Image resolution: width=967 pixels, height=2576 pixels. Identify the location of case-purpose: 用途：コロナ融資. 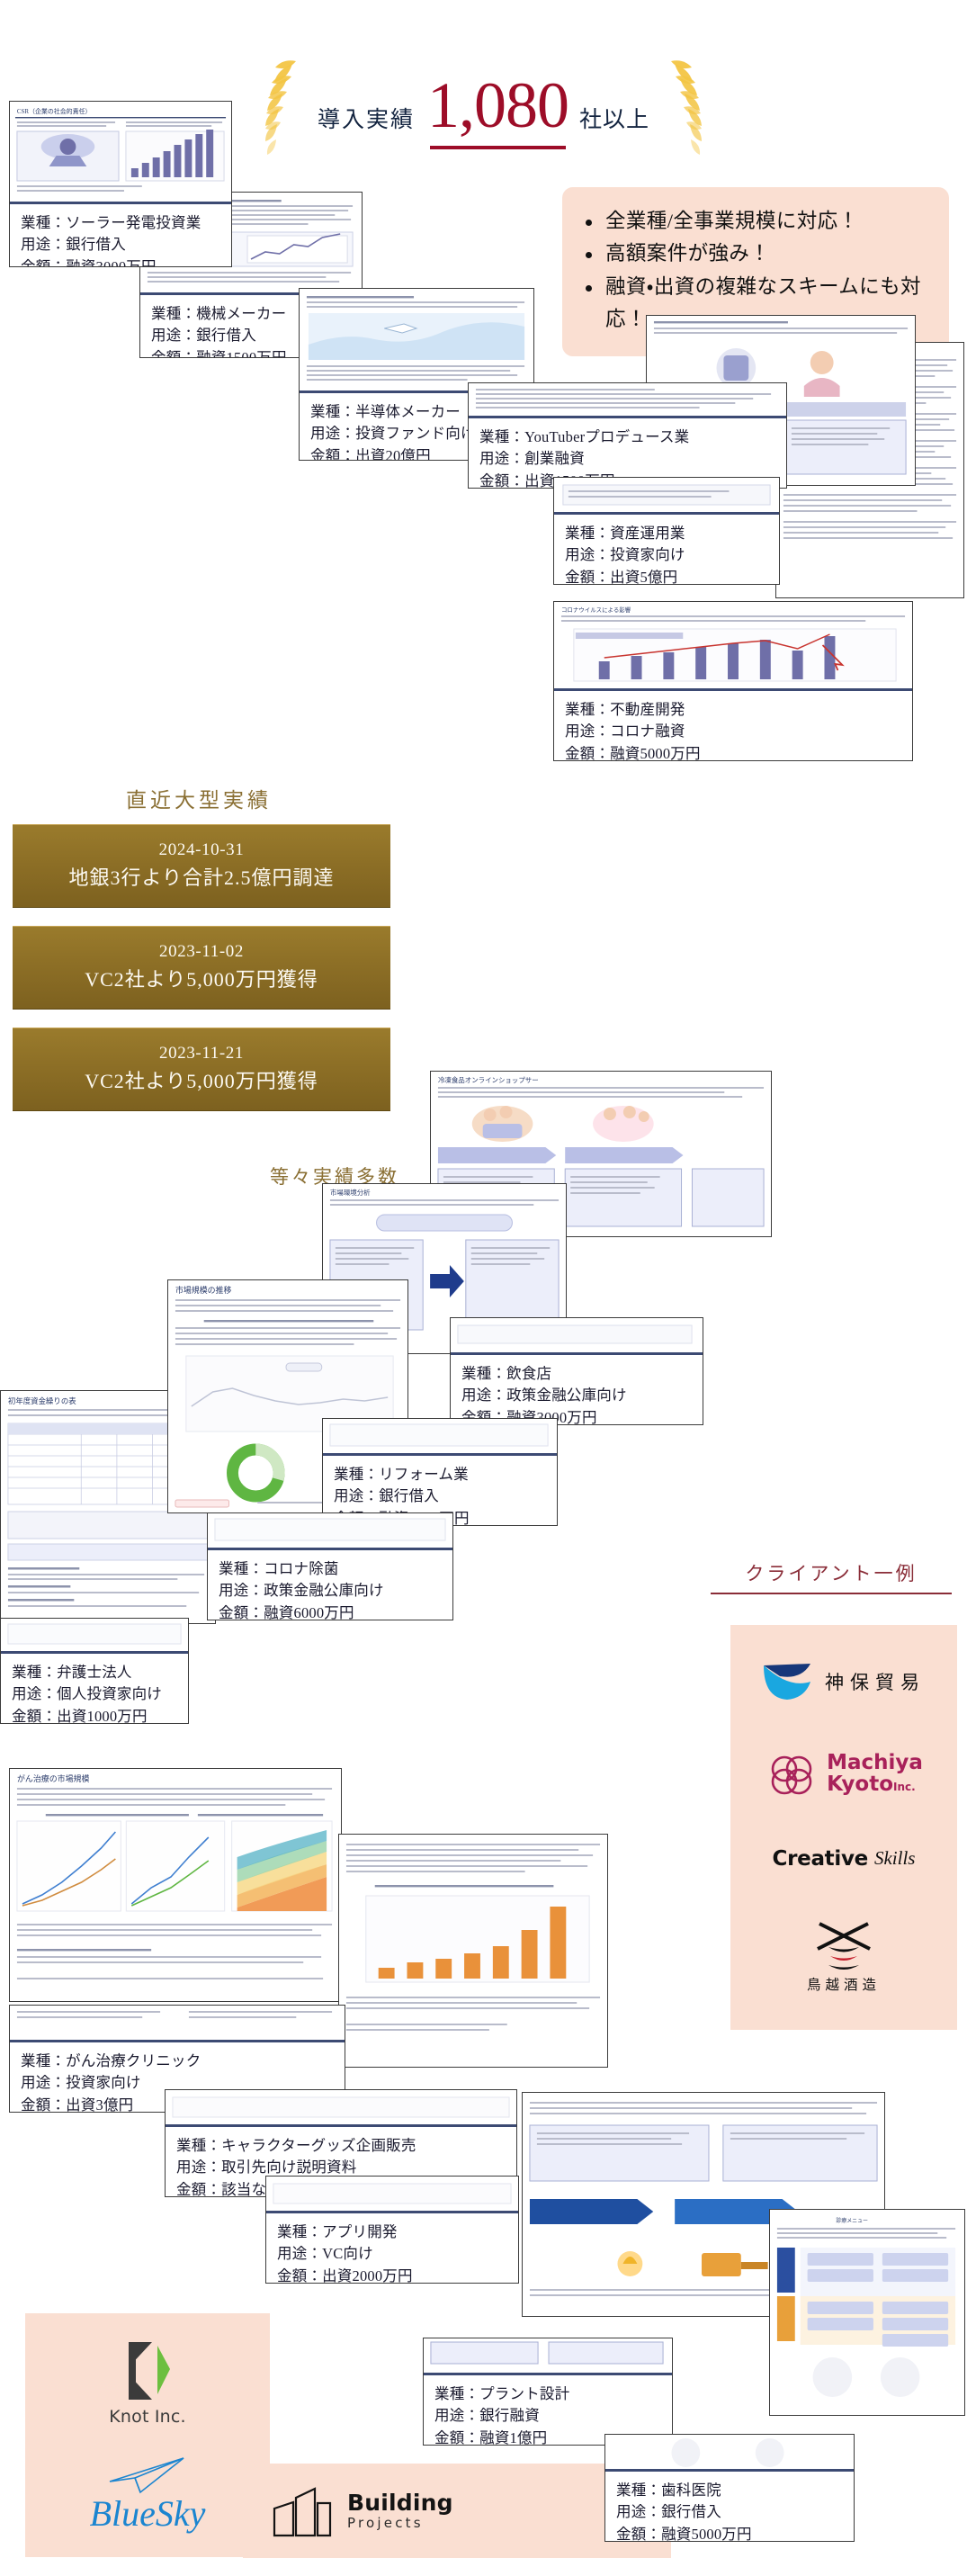
(625, 732).